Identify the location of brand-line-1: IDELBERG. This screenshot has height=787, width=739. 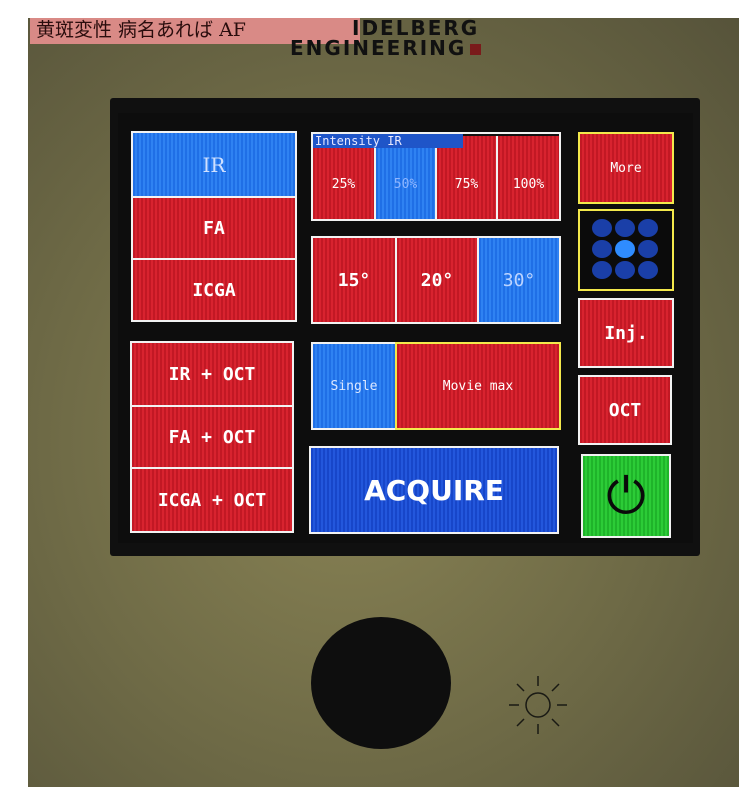
(416, 28).